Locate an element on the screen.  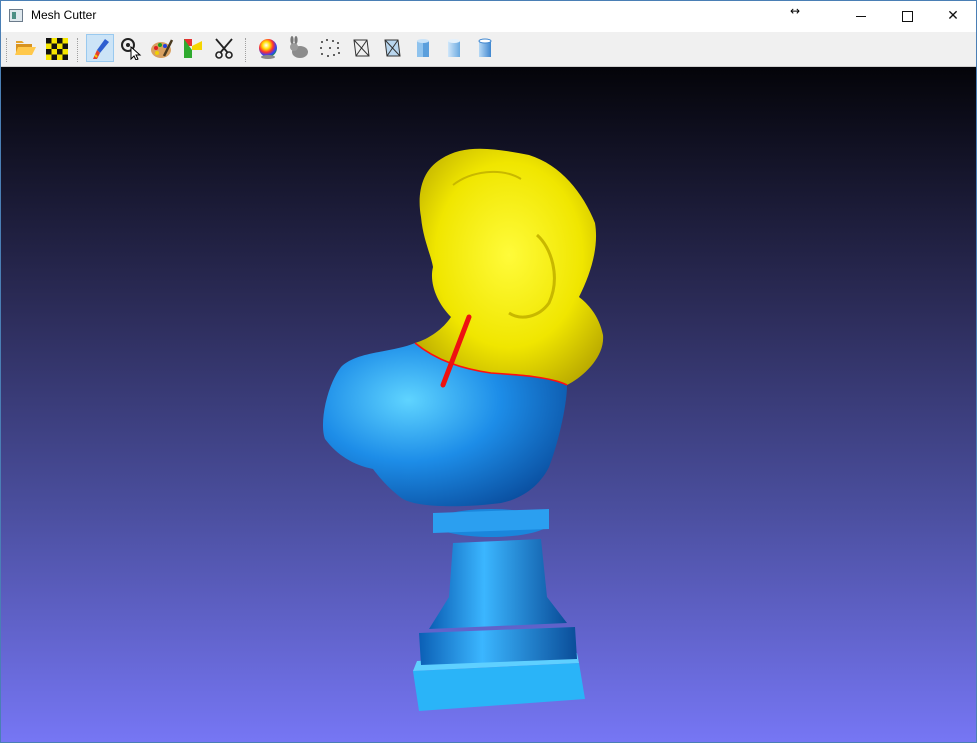
points-icon is located at coordinates (330, 48).